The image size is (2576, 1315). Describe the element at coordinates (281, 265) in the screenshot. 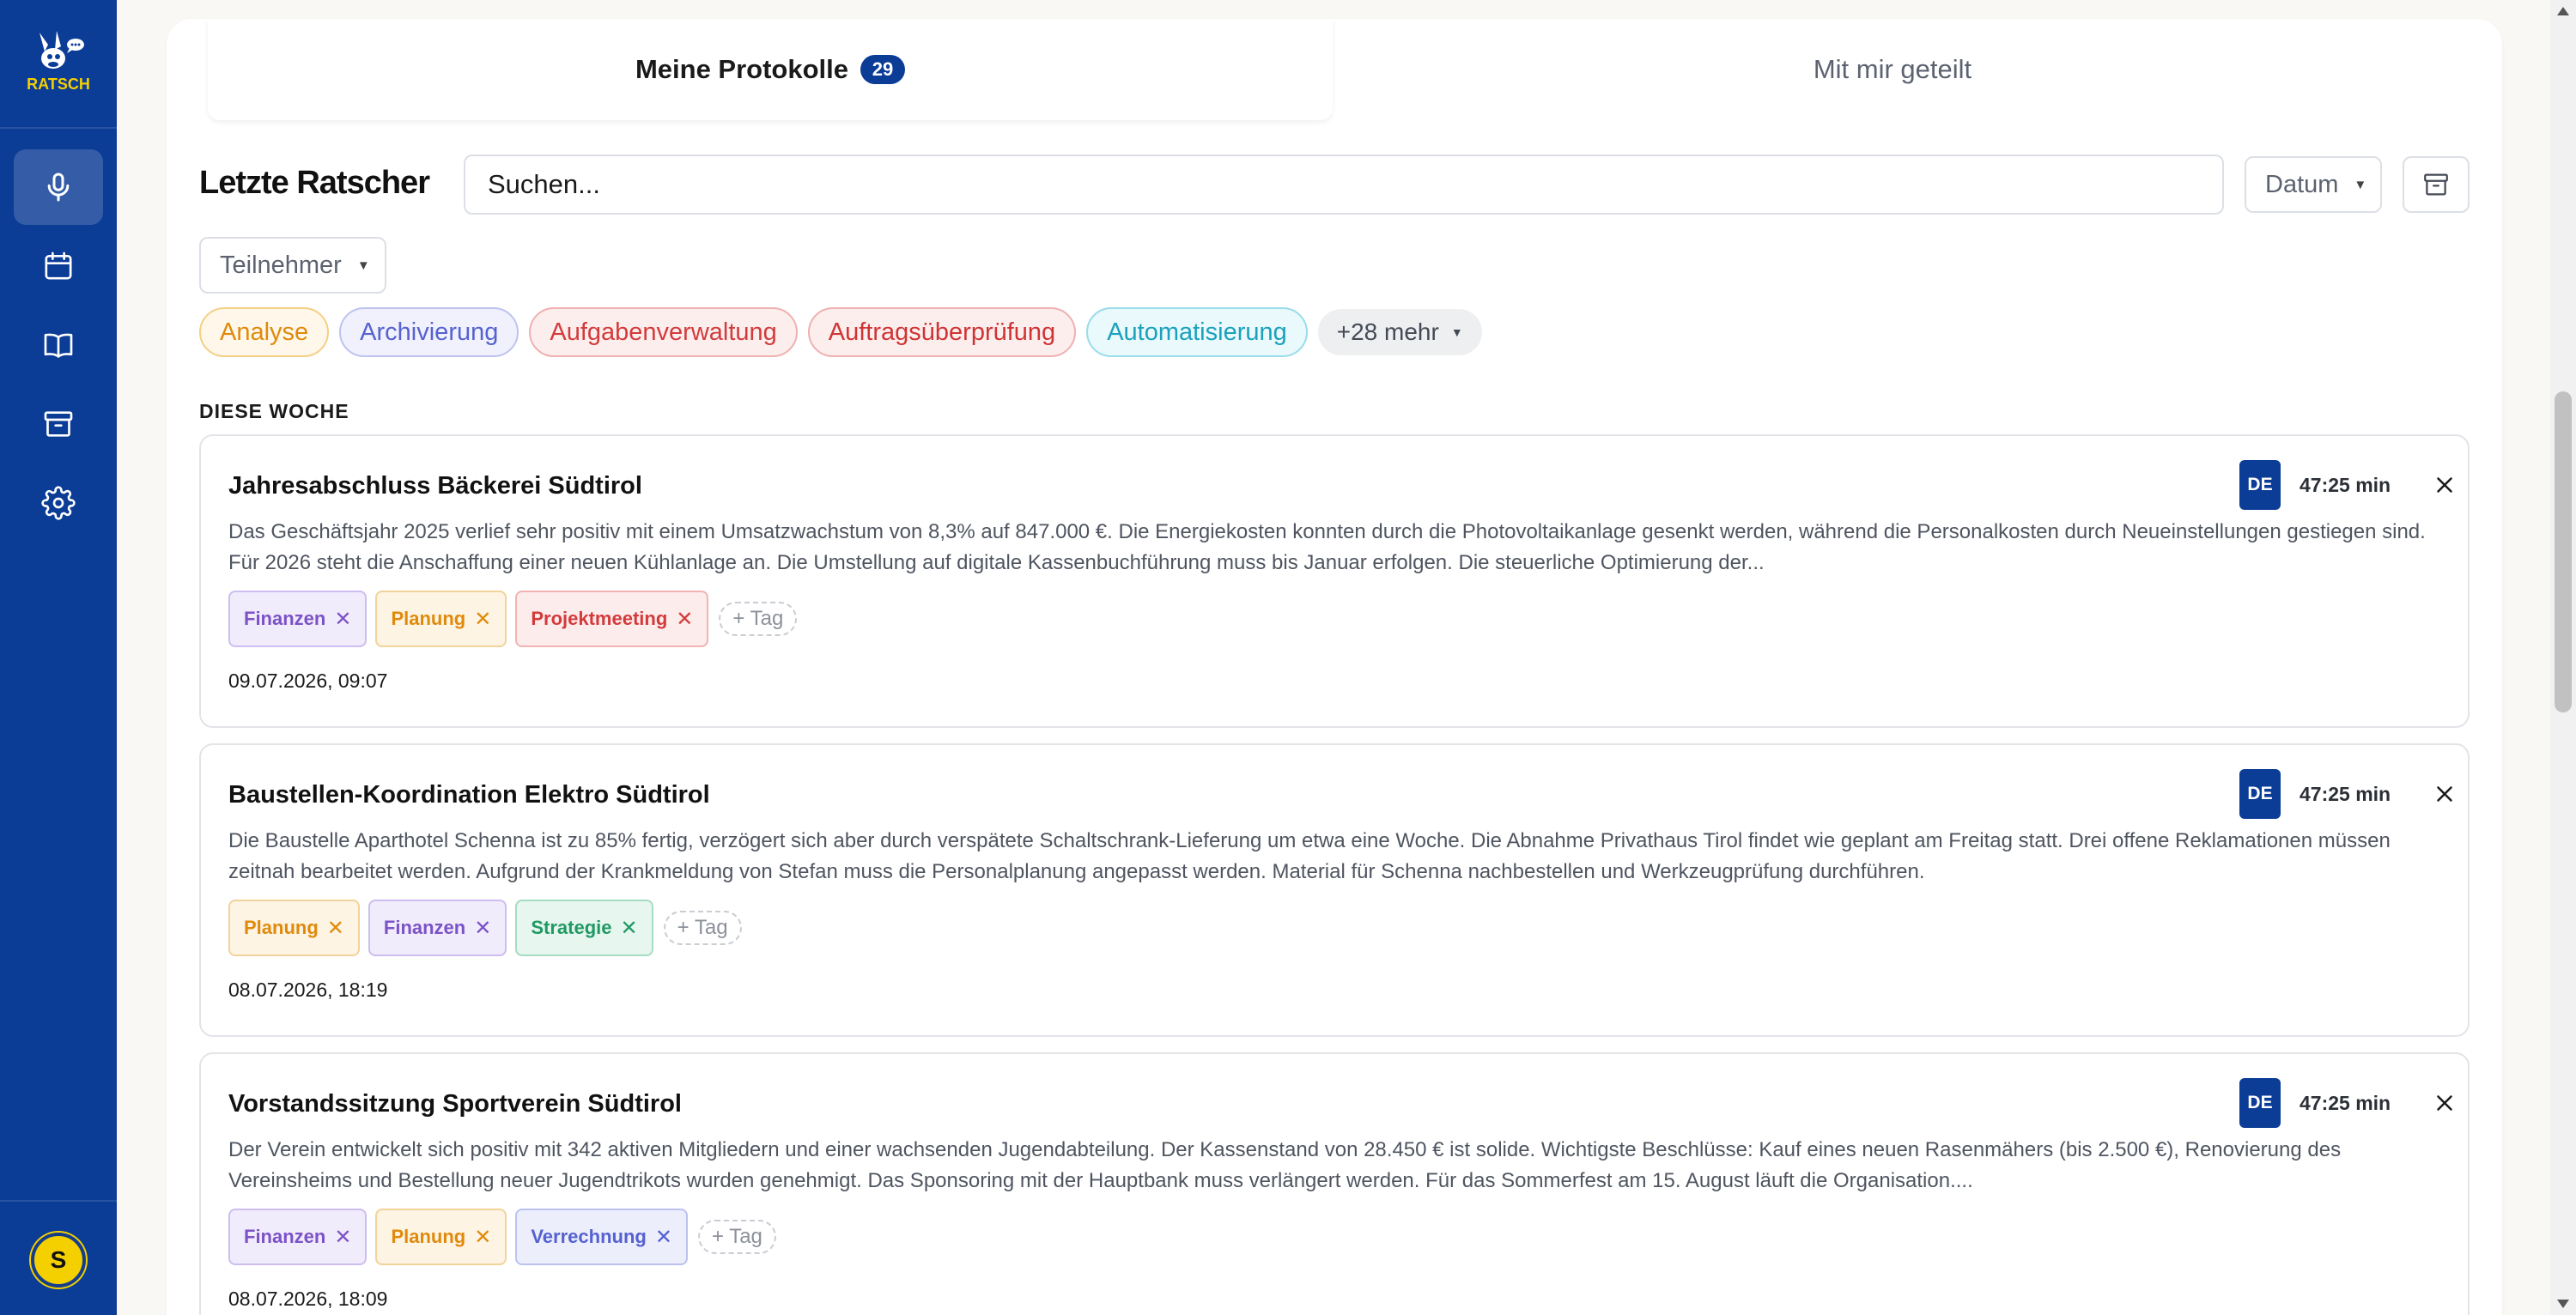

I see `dropdown-label: Teilnehmer` at that location.